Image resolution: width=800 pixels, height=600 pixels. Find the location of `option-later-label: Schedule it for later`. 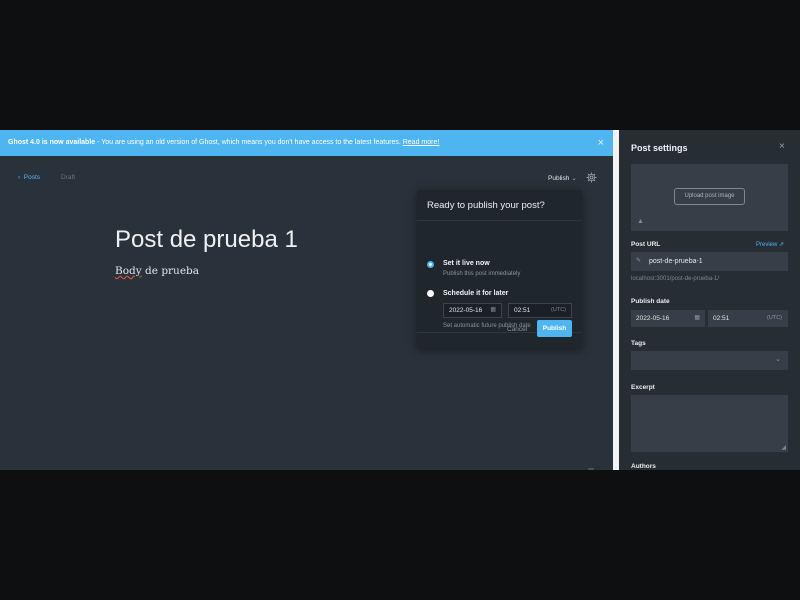

option-later-label: Schedule it for later is located at coordinates (475, 293).